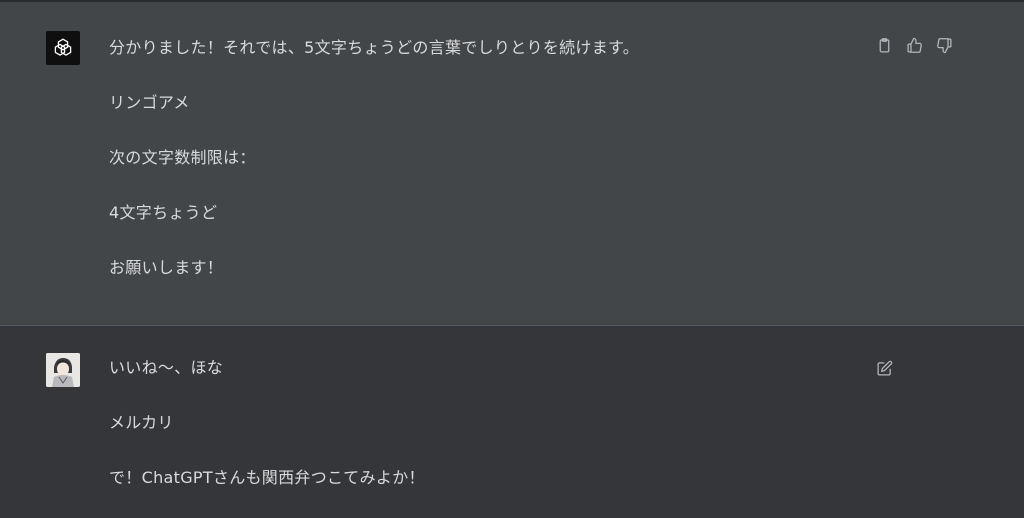  I want to click on edit-icon, so click(884, 368).